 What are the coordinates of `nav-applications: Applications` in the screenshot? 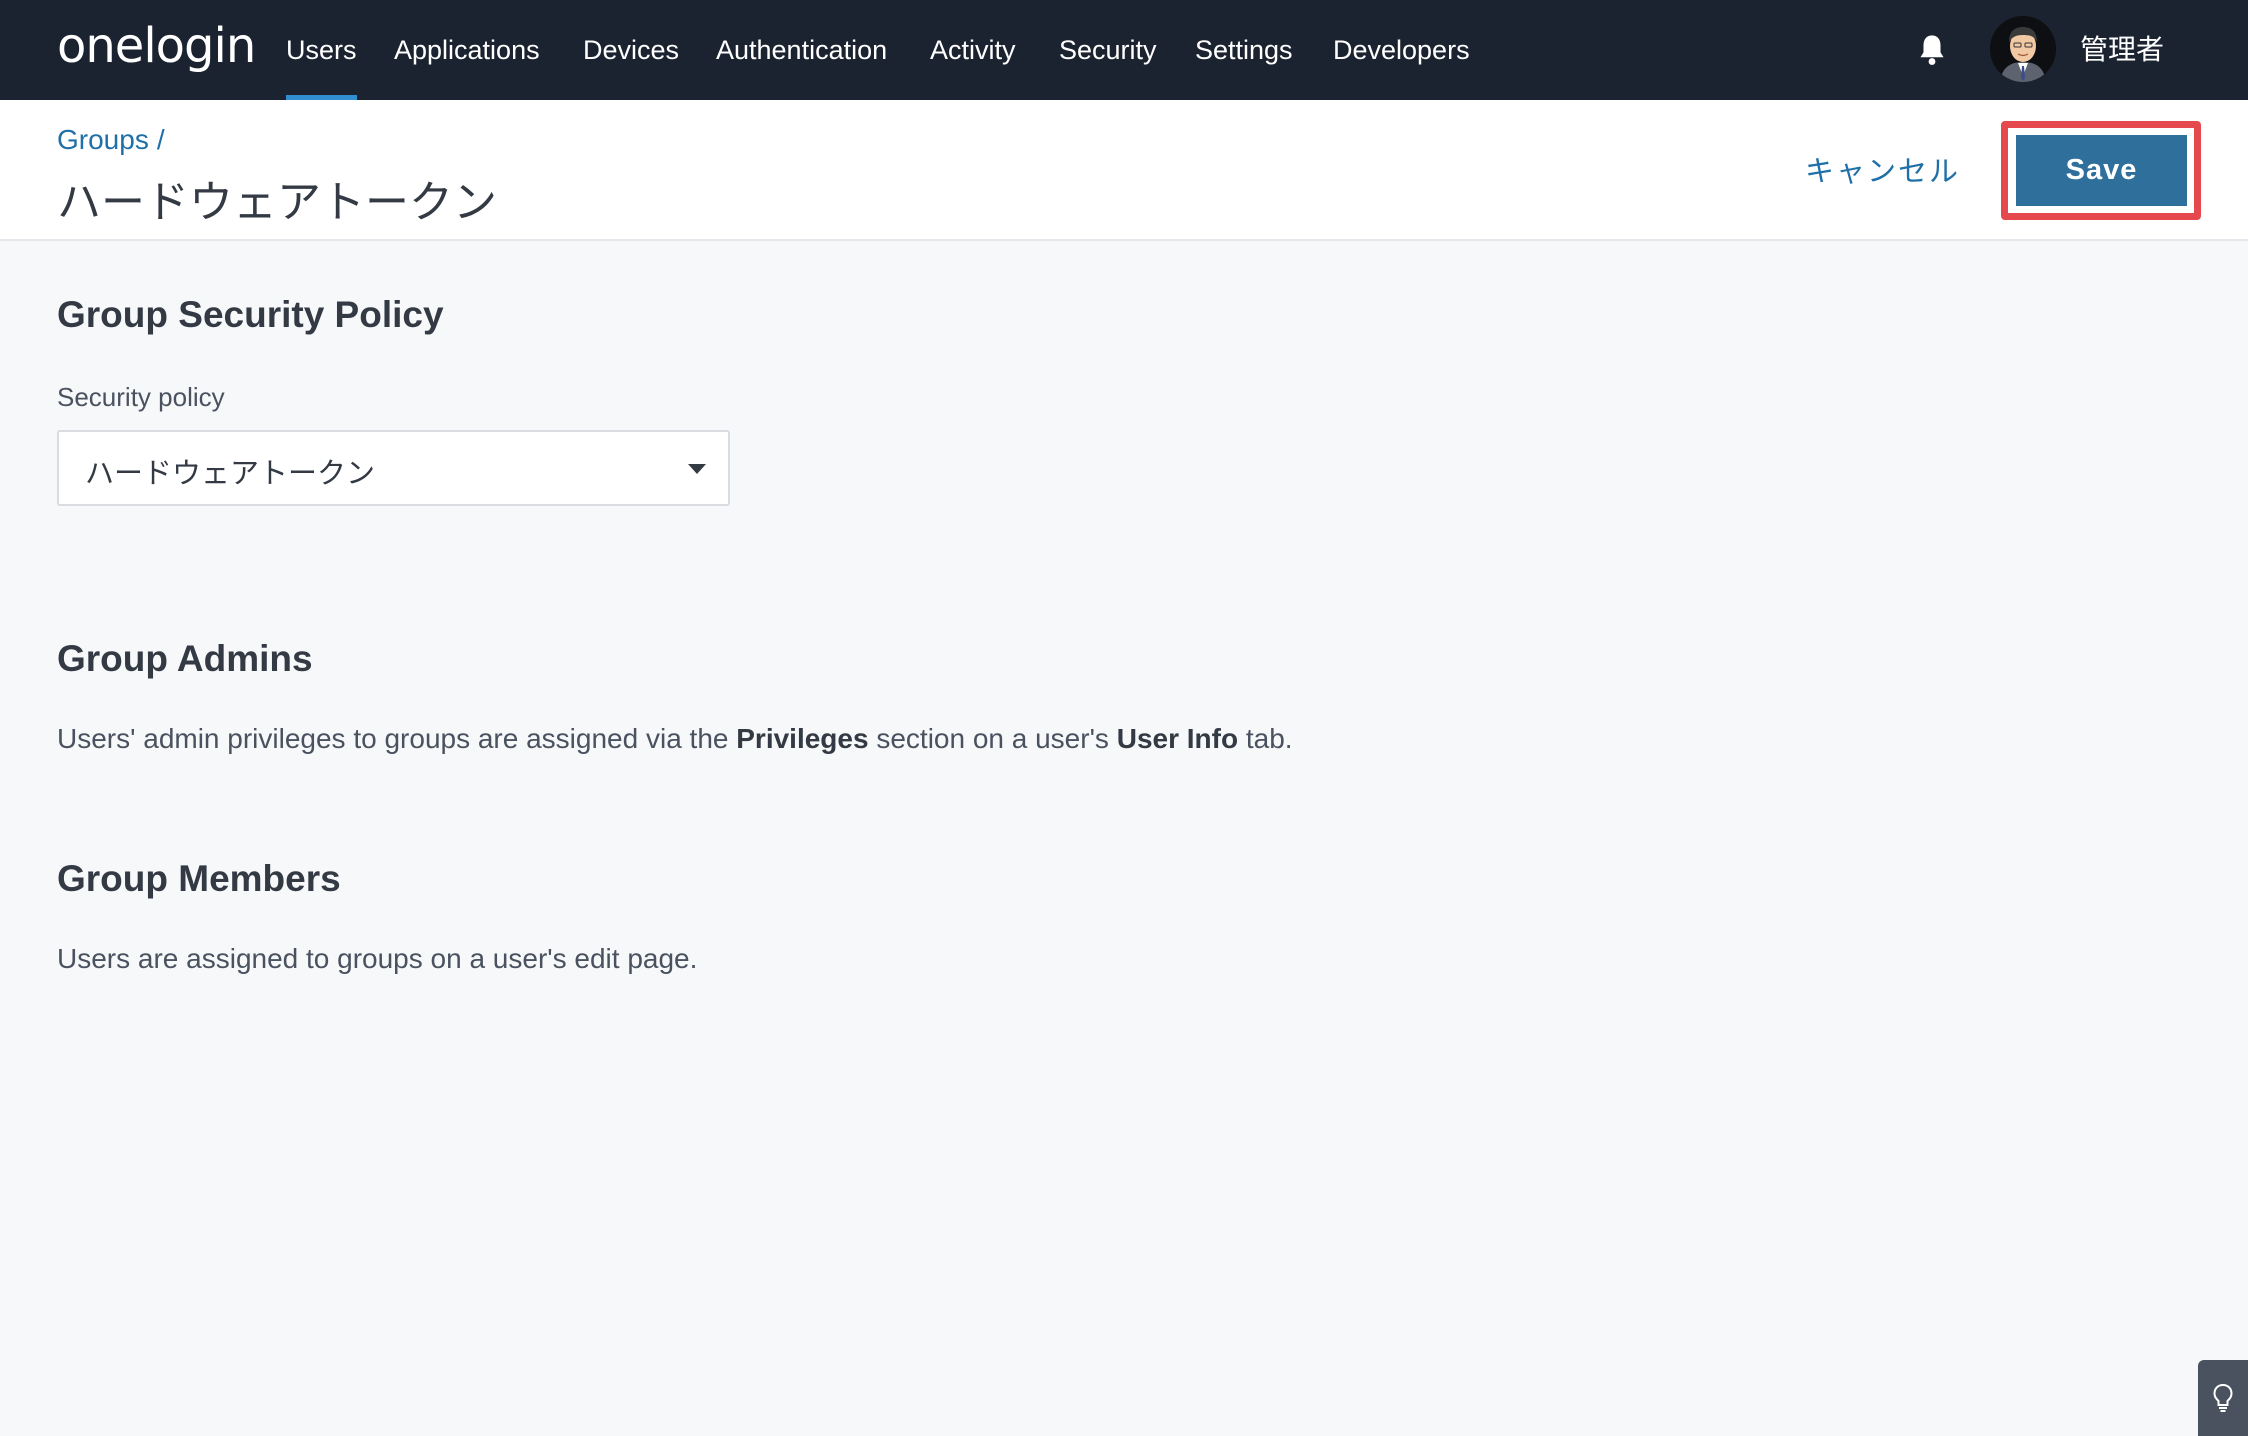 It's located at (467, 50).